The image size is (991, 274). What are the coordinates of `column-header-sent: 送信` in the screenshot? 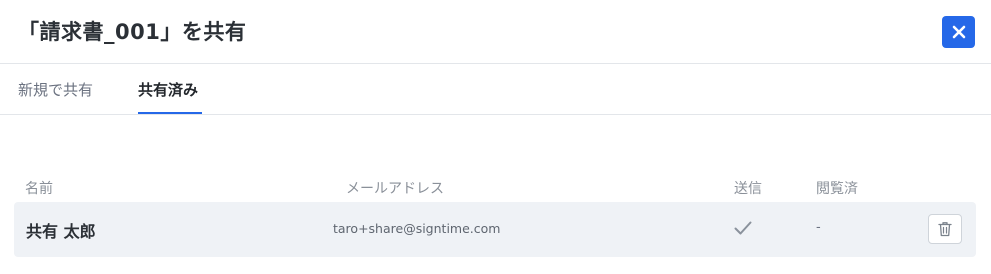 It's located at (748, 189).